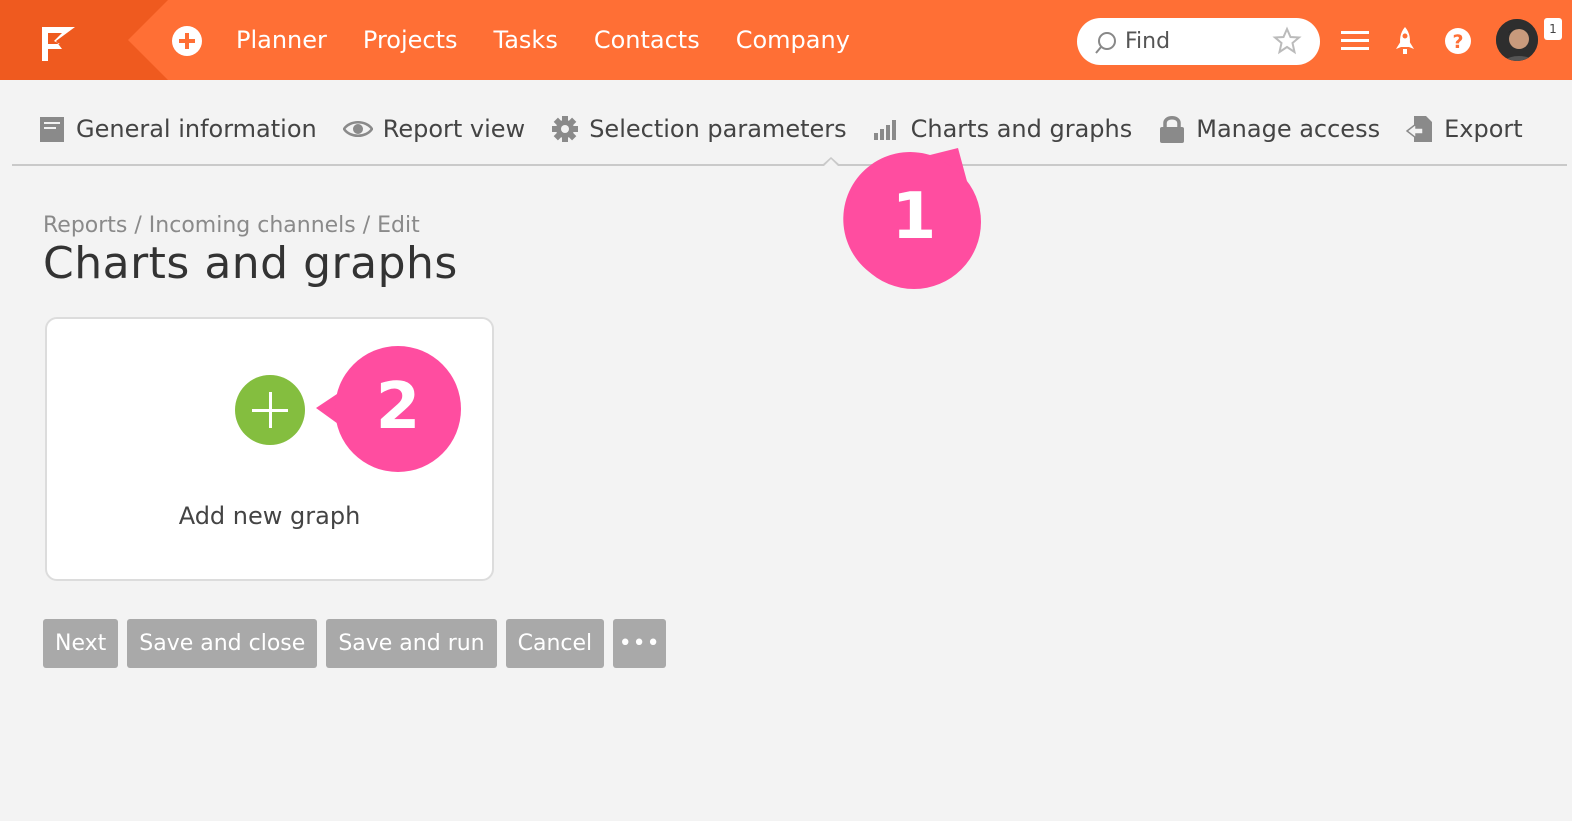 This screenshot has height=821, width=1572. I want to click on tab-label: Export, so click(1483, 129).